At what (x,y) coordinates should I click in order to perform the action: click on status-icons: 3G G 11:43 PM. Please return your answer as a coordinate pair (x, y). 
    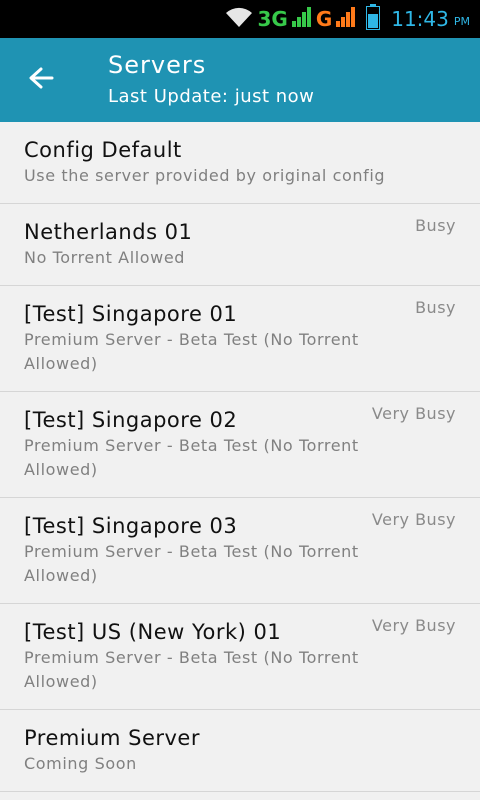
    Looking at the image, I should click on (347, 19).